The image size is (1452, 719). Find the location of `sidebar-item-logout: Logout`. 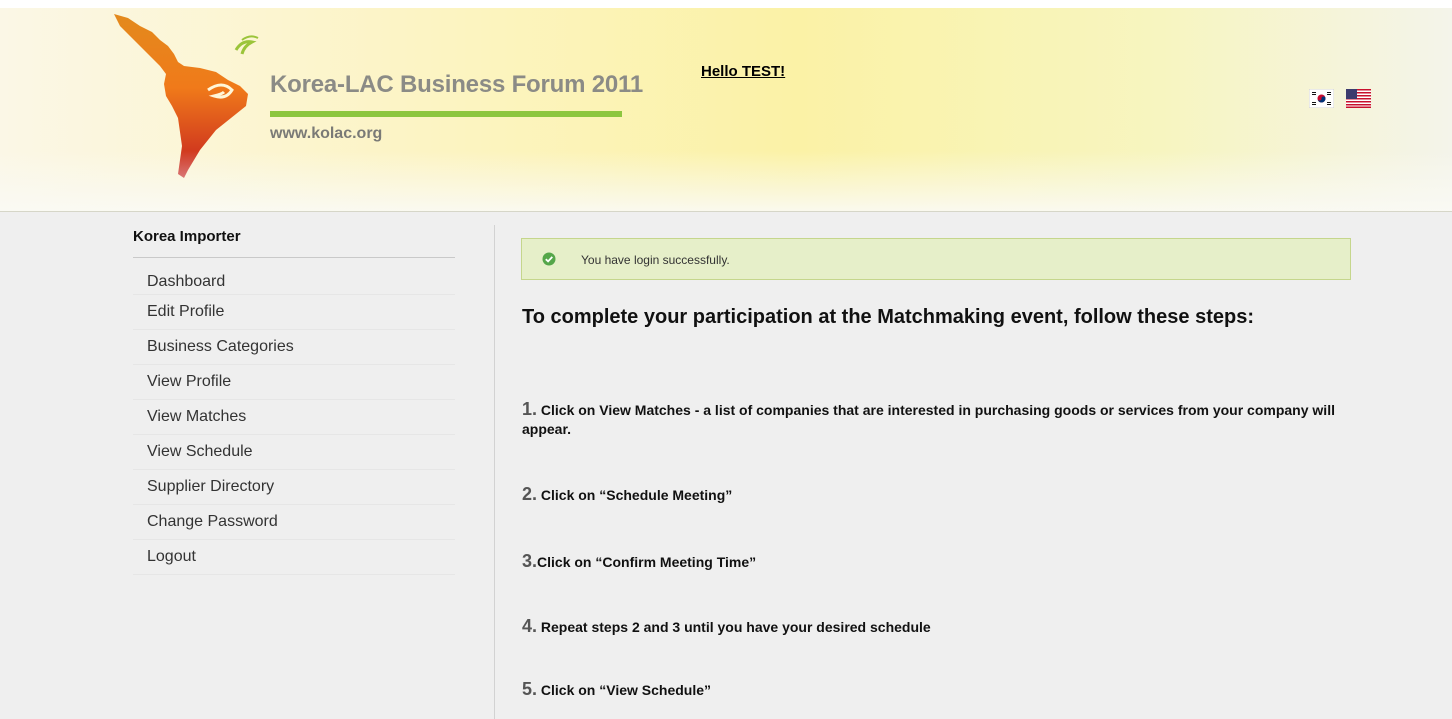

sidebar-item-logout: Logout is located at coordinates (294, 557).